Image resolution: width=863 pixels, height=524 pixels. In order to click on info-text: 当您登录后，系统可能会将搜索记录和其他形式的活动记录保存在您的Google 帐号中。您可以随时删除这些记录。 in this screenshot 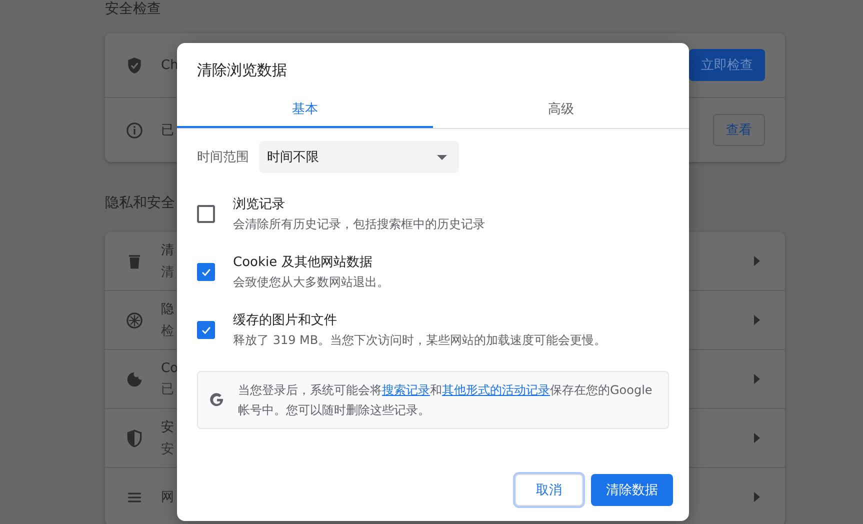, I will do `click(446, 400)`.